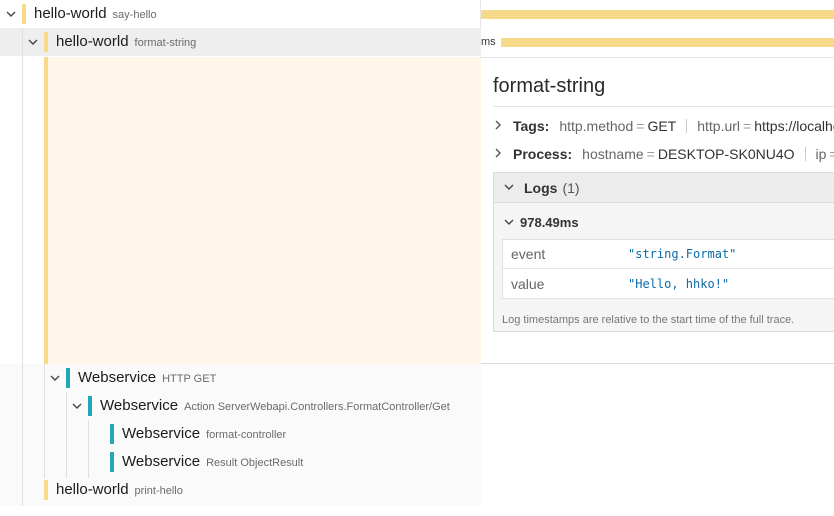 The height and width of the screenshot is (516, 834). Describe the element at coordinates (204, 433) in the screenshot. I see `span-name: Webservice format-controller` at that location.